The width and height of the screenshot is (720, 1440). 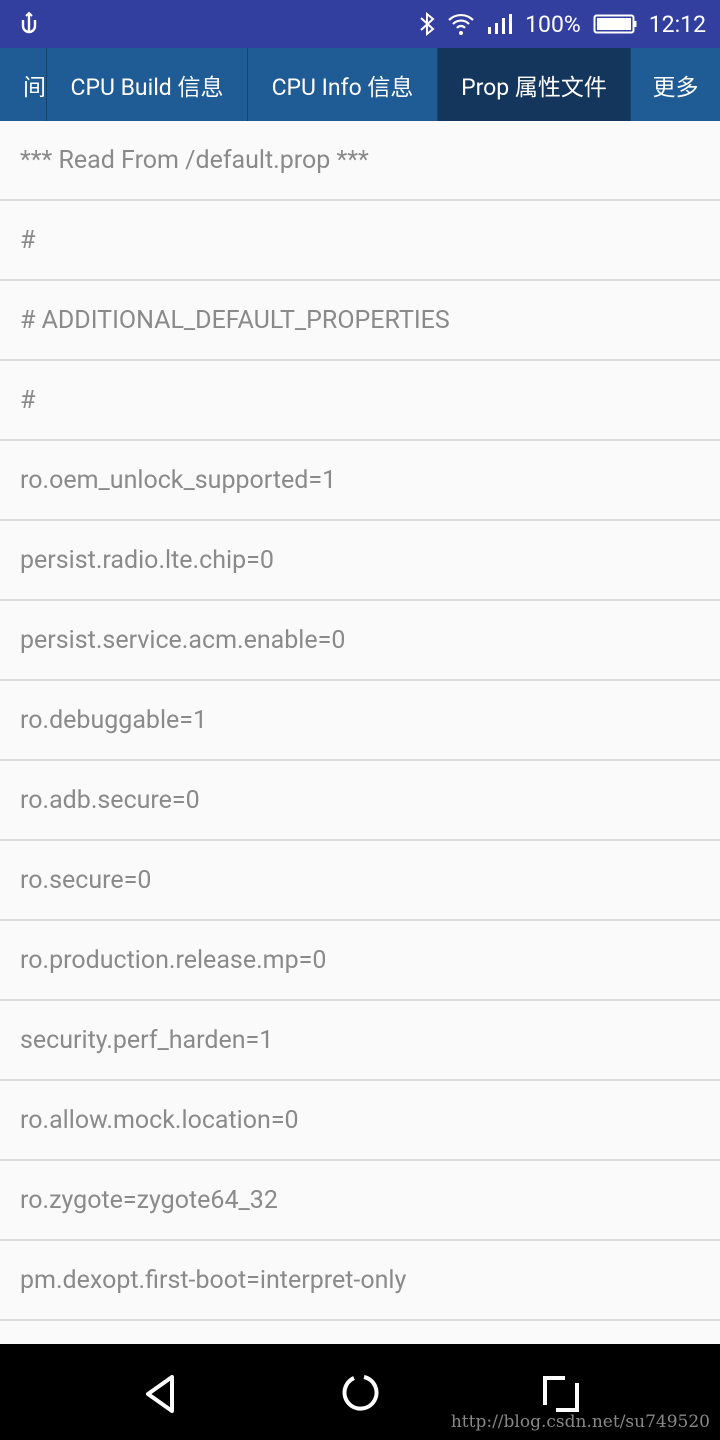 I want to click on tab-cpu-info: CPU Info 信息, so click(x=343, y=84).